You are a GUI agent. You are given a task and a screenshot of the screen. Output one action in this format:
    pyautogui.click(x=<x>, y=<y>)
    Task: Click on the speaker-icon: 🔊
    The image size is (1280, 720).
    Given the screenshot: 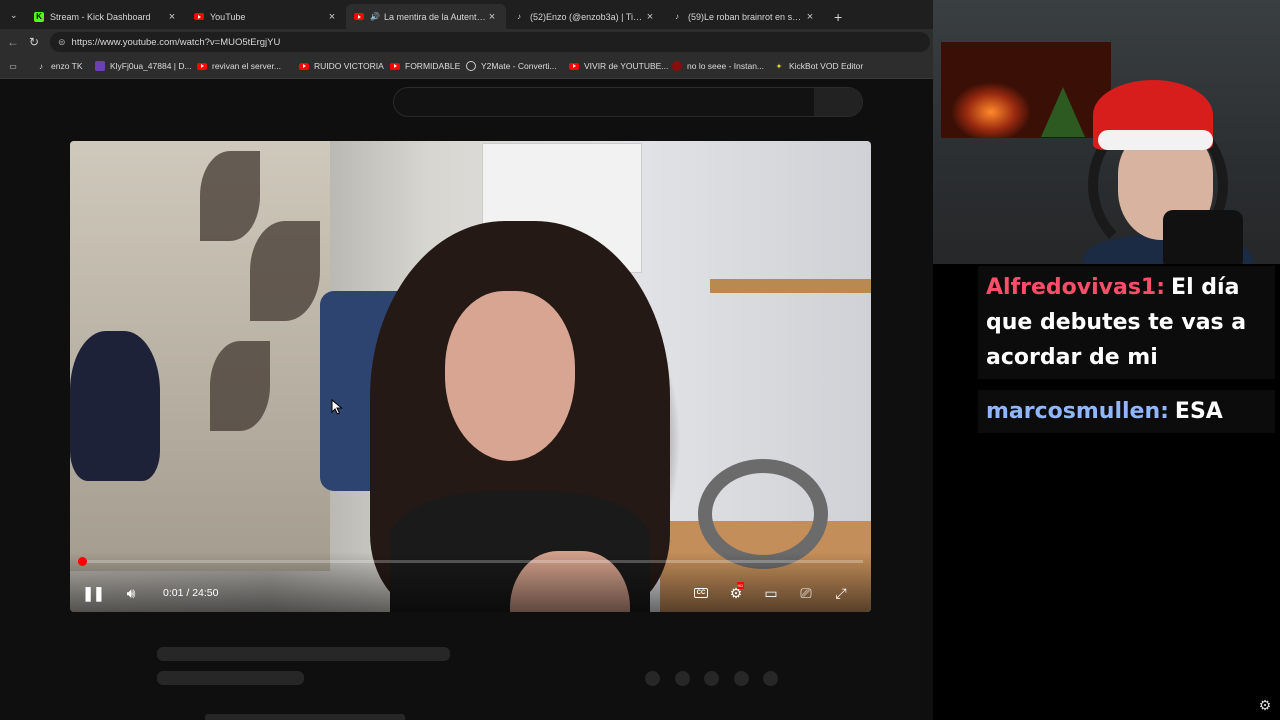 What is the action you would take?
    pyautogui.click(x=375, y=17)
    